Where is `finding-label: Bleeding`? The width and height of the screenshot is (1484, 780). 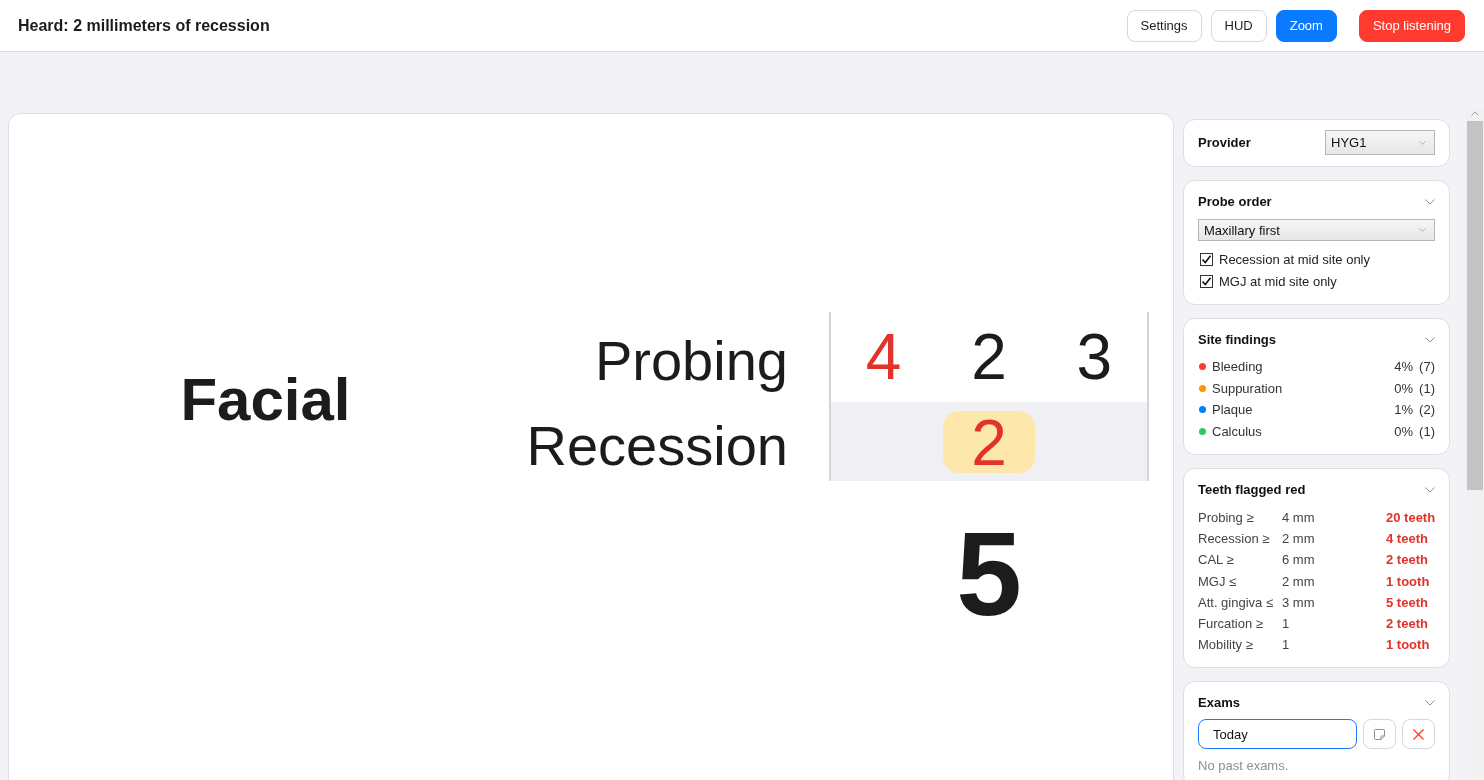
finding-label: Bleeding is located at coordinates (1238, 367).